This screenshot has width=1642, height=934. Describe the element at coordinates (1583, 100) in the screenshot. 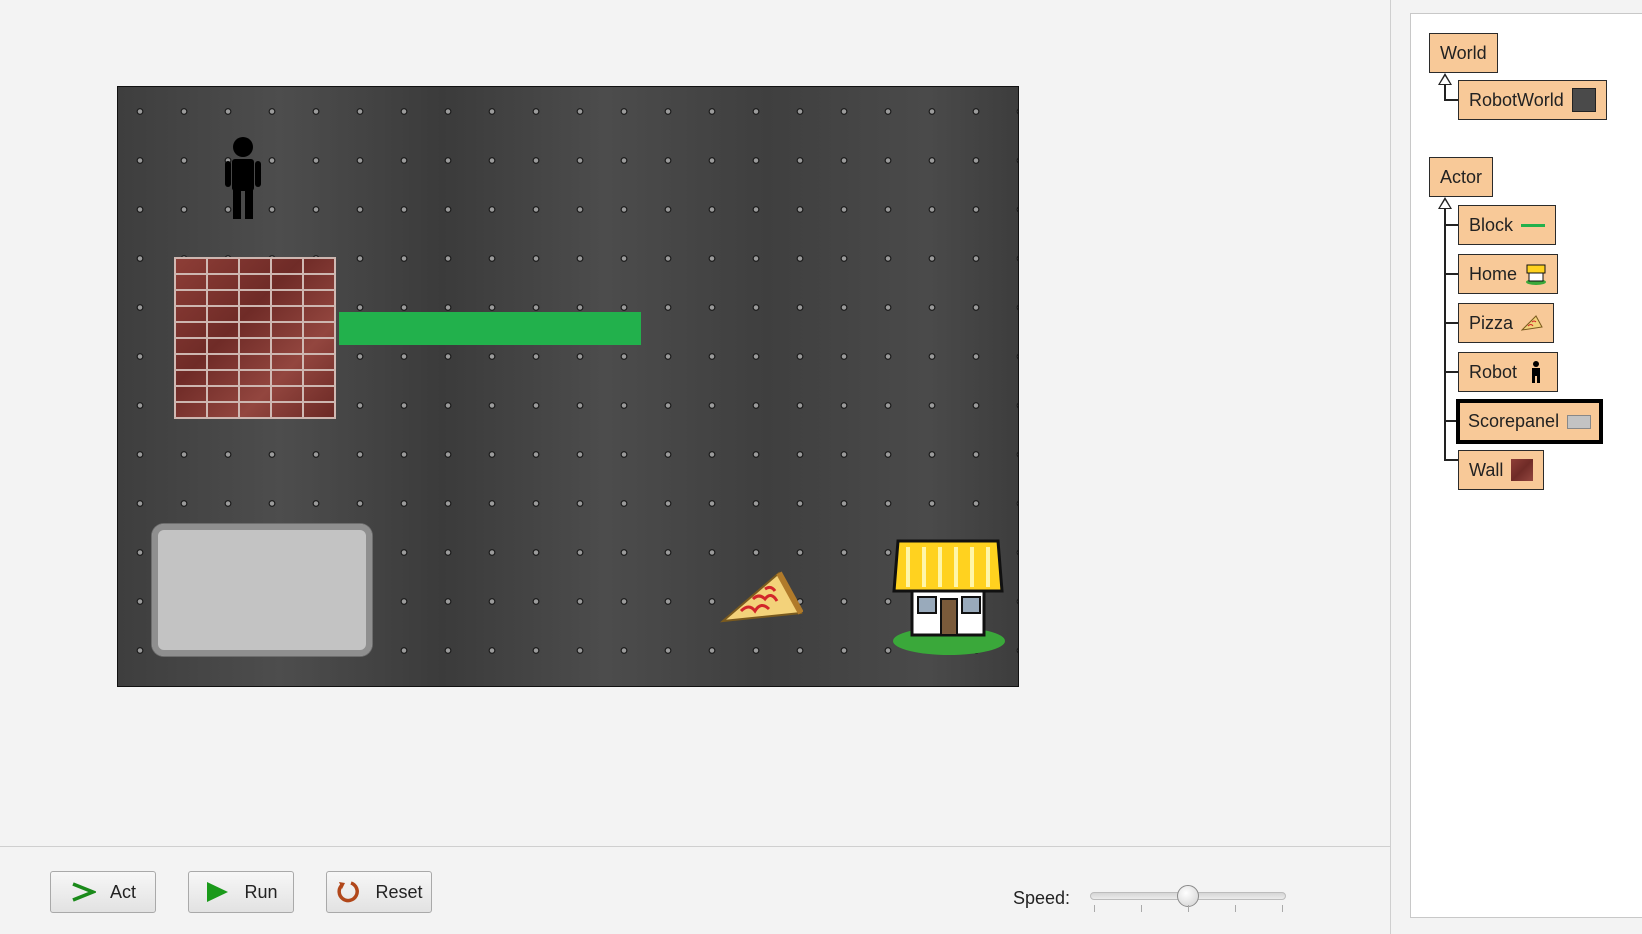

I see `robotworld-thumbnail-icon` at that location.